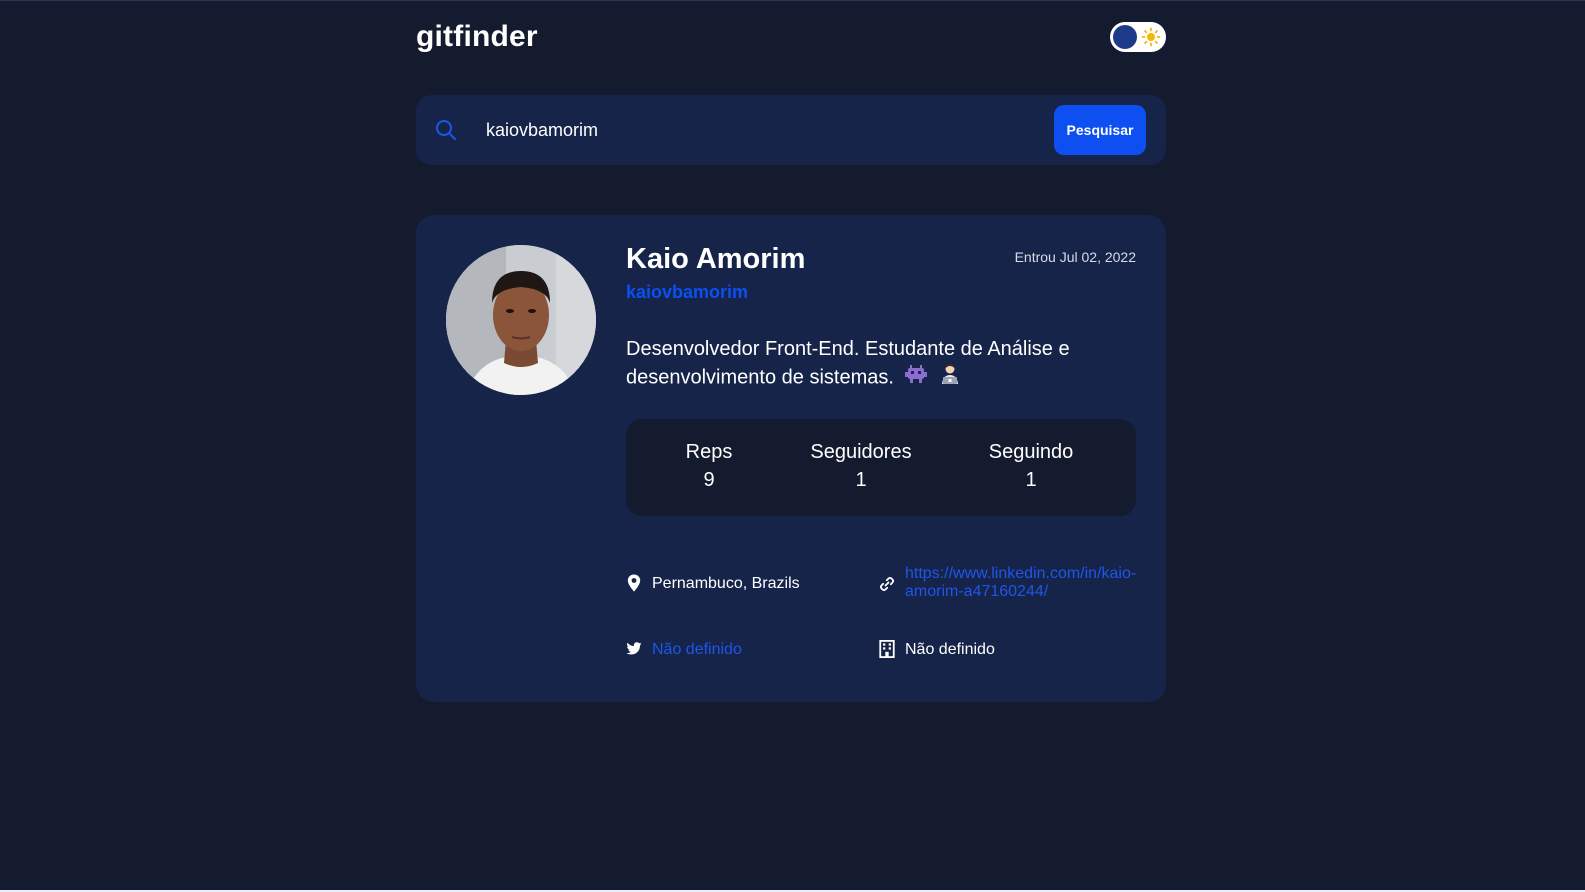  Describe the element at coordinates (697, 650) in the screenshot. I see `twitter-link: Não definido` at that location.